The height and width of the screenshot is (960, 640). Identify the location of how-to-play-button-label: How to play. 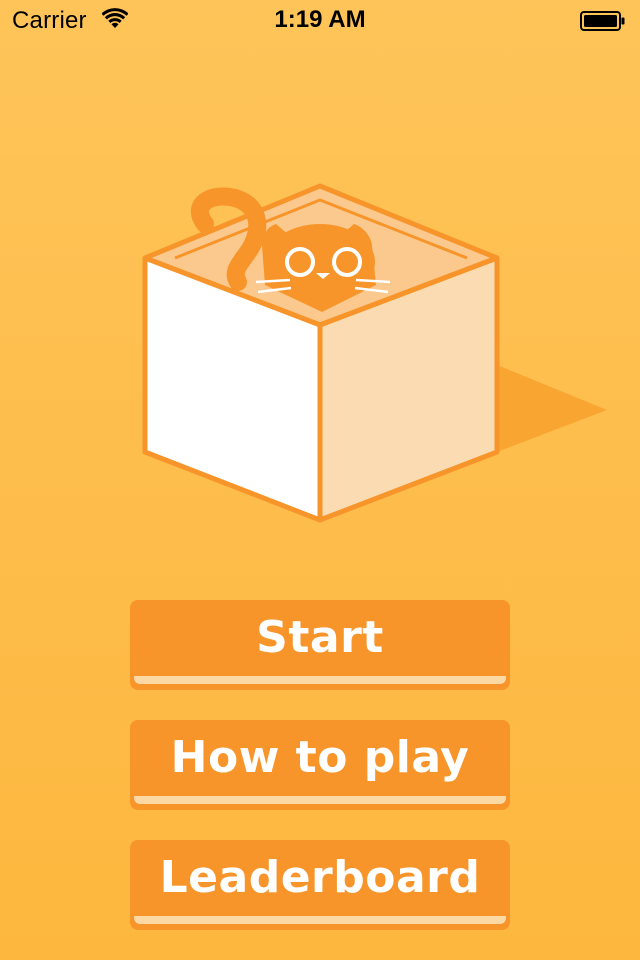
(320, 757).